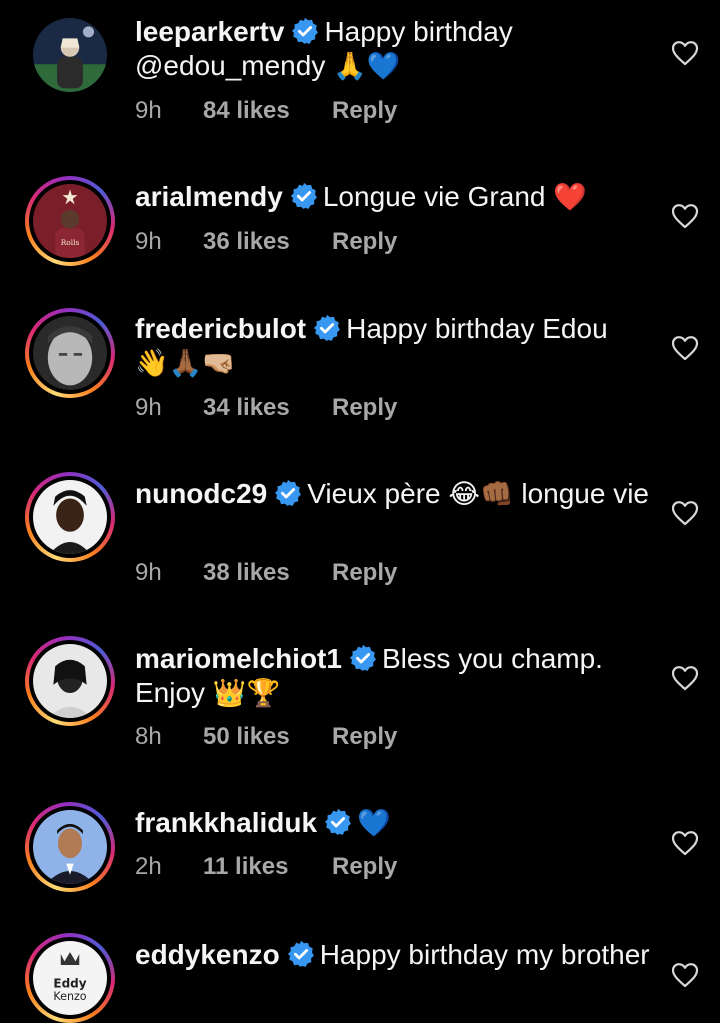 Image resolution: width=720 pixels, height=1023 pixels. What do you see at coordinates (209, 196) in the screenshot?
I see `username: arialmendy` at bounding box center [209, 196].